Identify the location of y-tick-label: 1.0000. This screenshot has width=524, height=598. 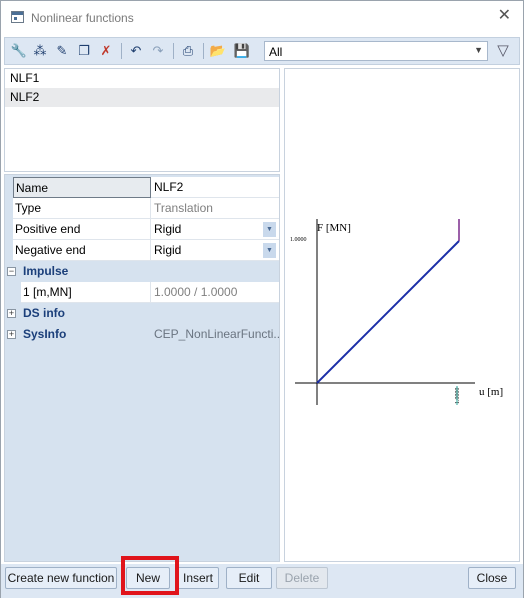
(298, 240).